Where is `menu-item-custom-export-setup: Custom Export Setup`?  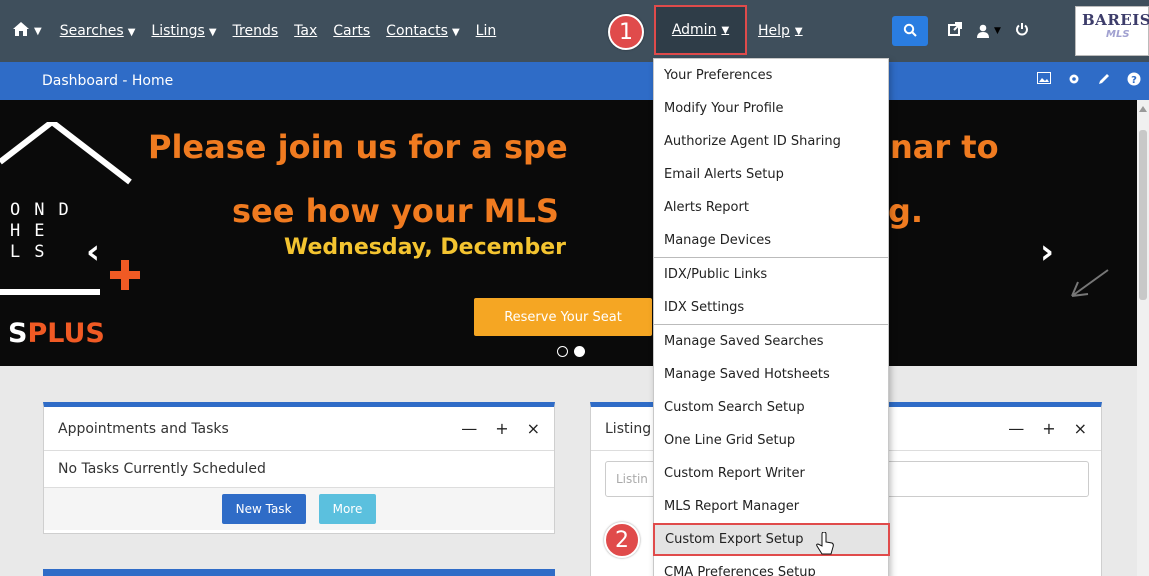
menu-item-custom-export-setup: Custom Export Setup is located at coordinates (771, 539).